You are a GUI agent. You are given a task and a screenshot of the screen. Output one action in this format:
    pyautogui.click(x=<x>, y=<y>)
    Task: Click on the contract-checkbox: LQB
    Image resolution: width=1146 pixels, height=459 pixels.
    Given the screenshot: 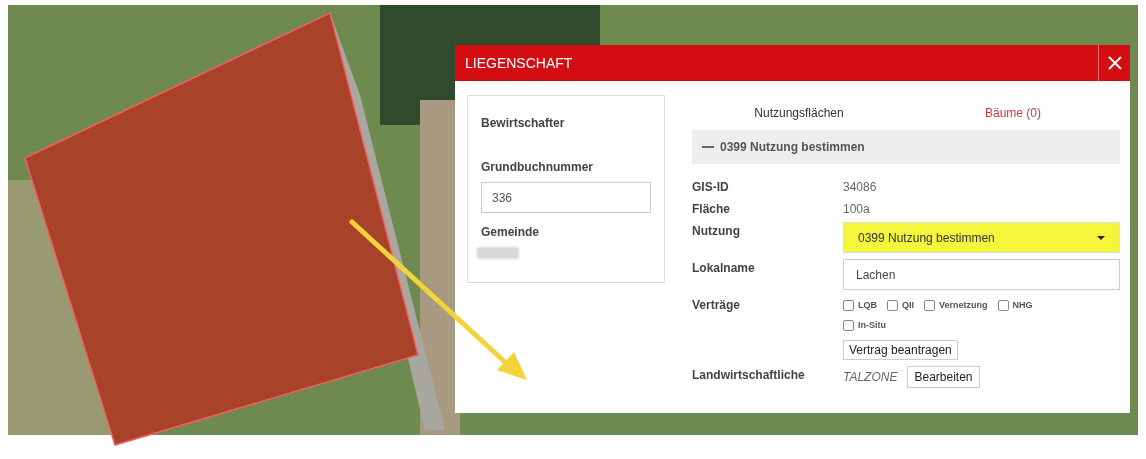 What is the action you would take?
    pyautogui.click(x=860, y=306)
    